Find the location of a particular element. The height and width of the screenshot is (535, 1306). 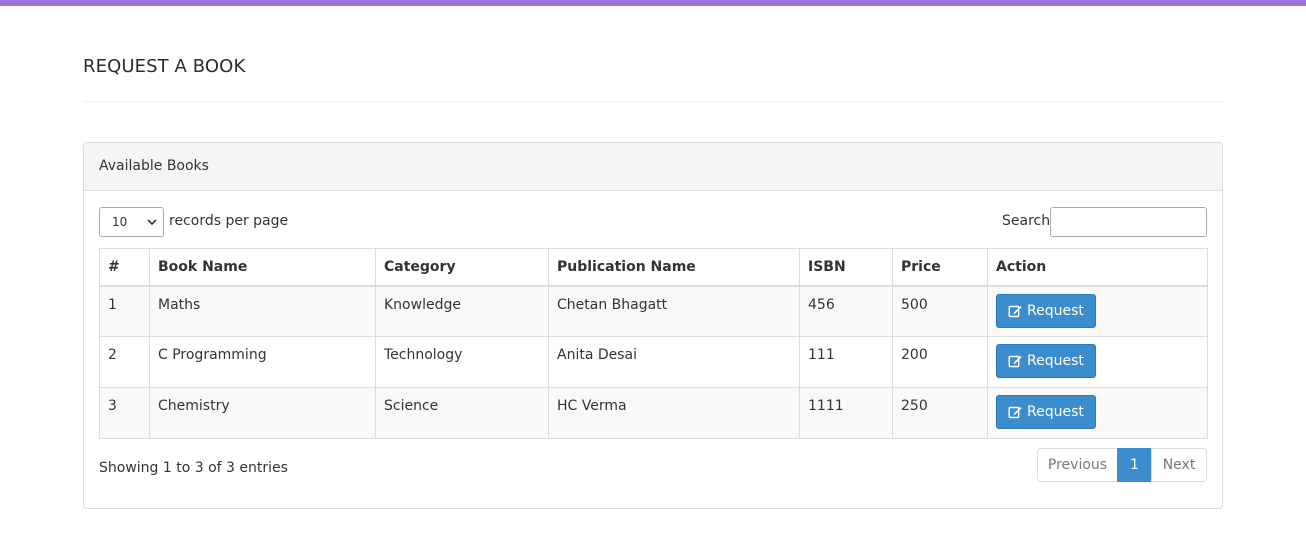

cell-isbn: 111 is located at coordinates (846, 362).